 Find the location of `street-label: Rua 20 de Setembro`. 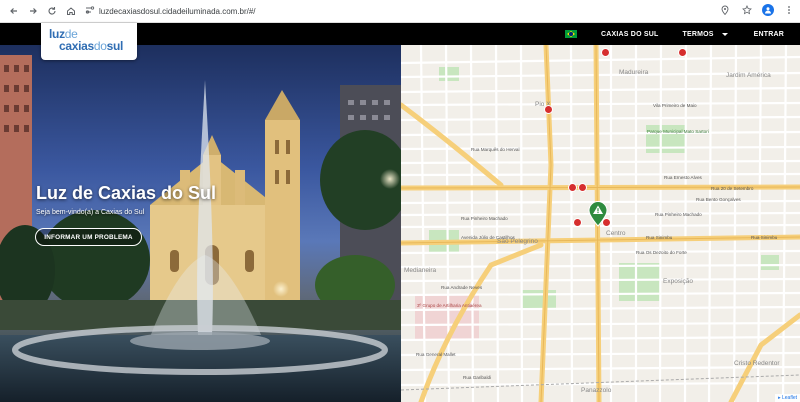

street-label: Rua 20 de Setembro is located at coordinates (732, 188).